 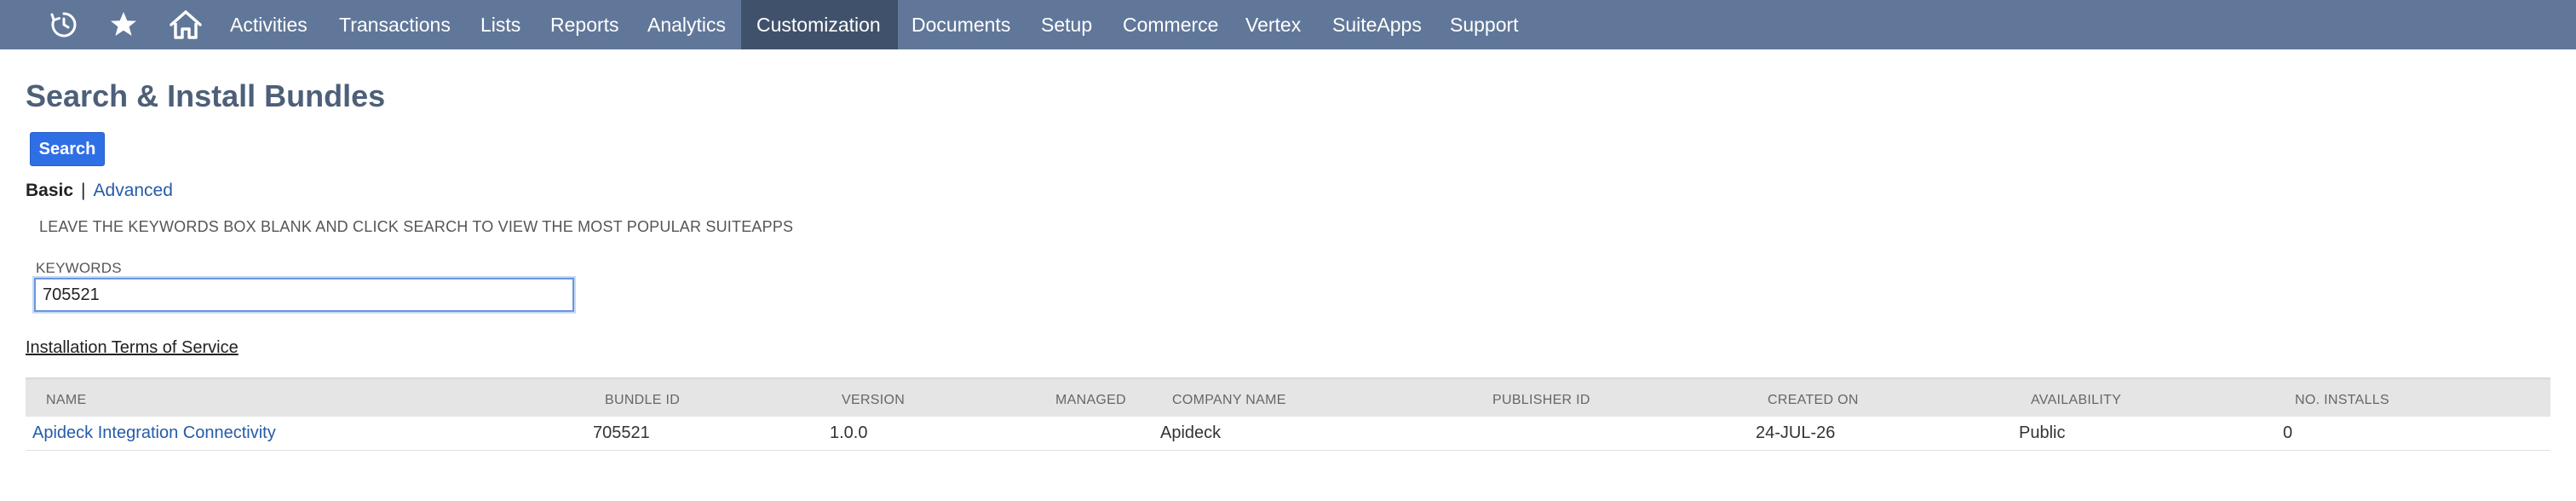 I want to click on cell-created-on: 24-JUL-26, so click(x=1796, y=432).